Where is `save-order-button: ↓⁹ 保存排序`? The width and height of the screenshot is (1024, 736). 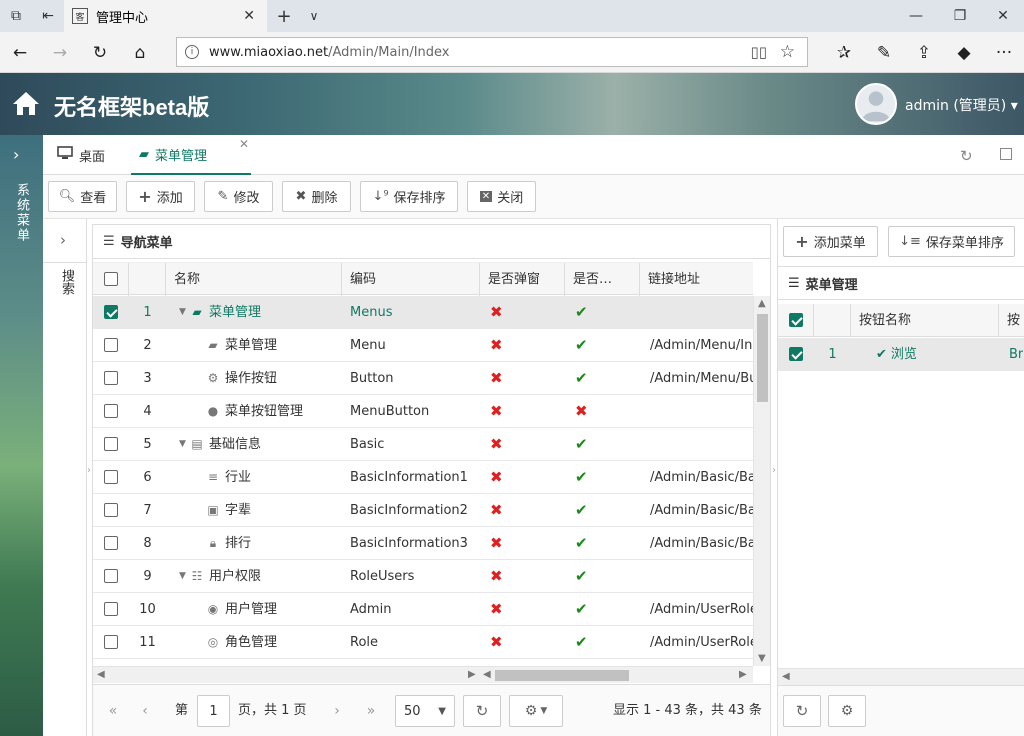
save-order-button: ↓⁹ 保存排序 is located at coordinates (409, 196).